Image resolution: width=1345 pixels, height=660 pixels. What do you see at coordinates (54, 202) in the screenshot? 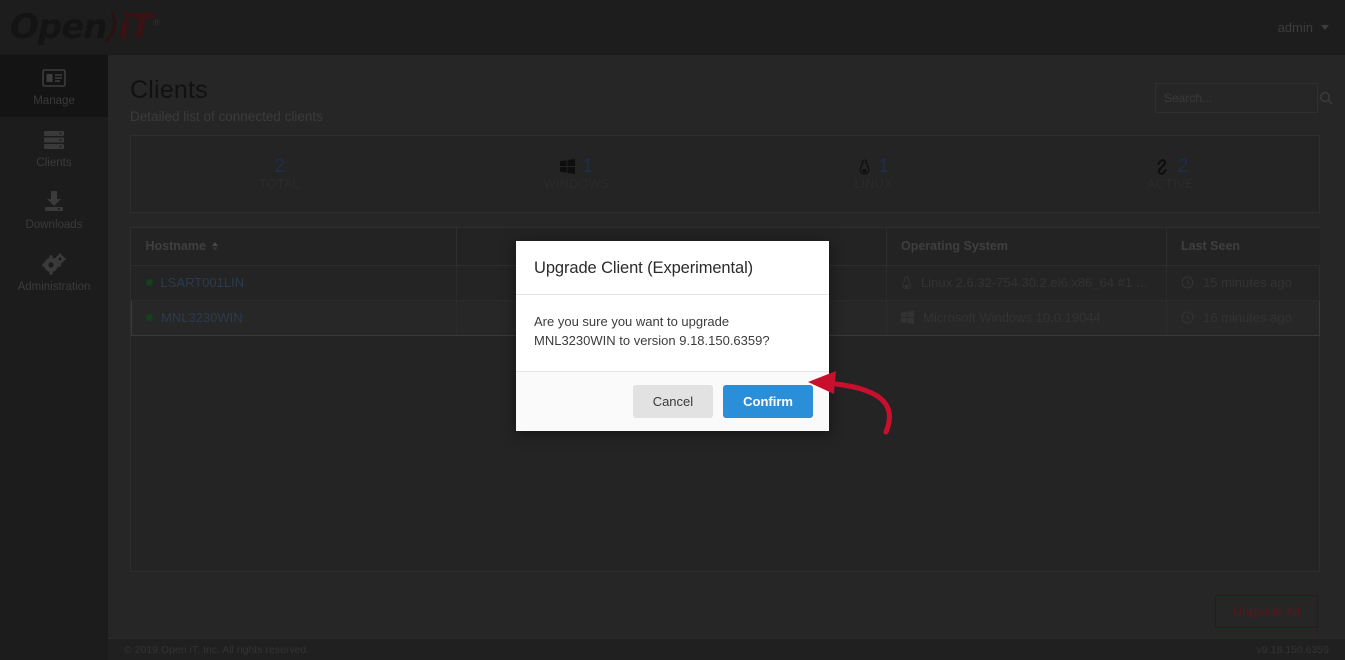
I see `download-icon` at bounding box center [54, 202].